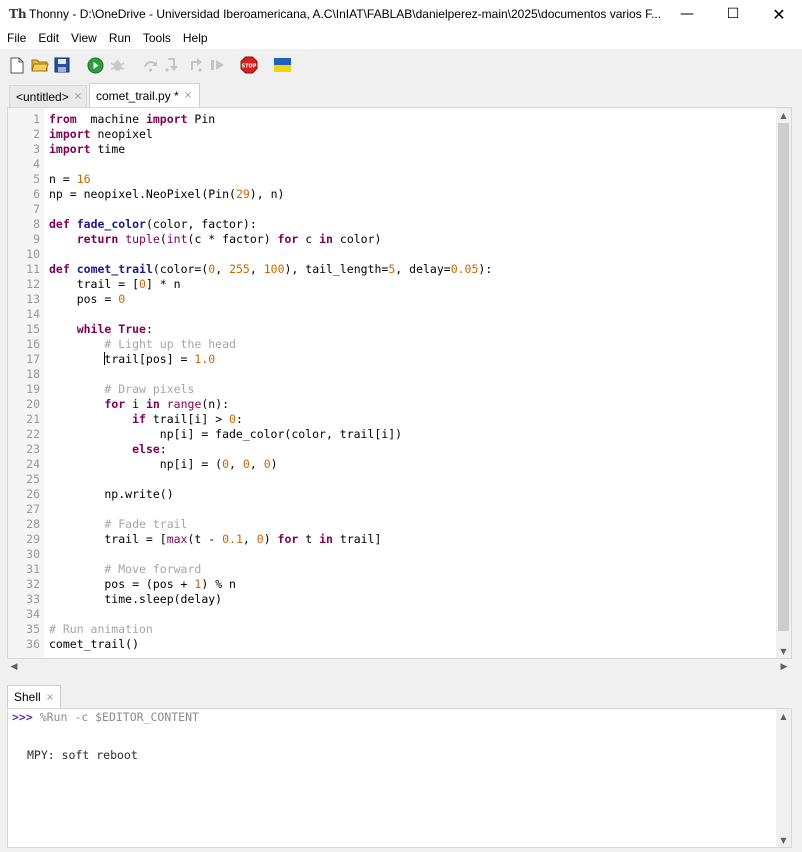 The image size is (802, 852). What do you see at coordinates (146, 524) in the screenshot?
I see `code-token: # Fade trail` at bounding box center [146, 524].